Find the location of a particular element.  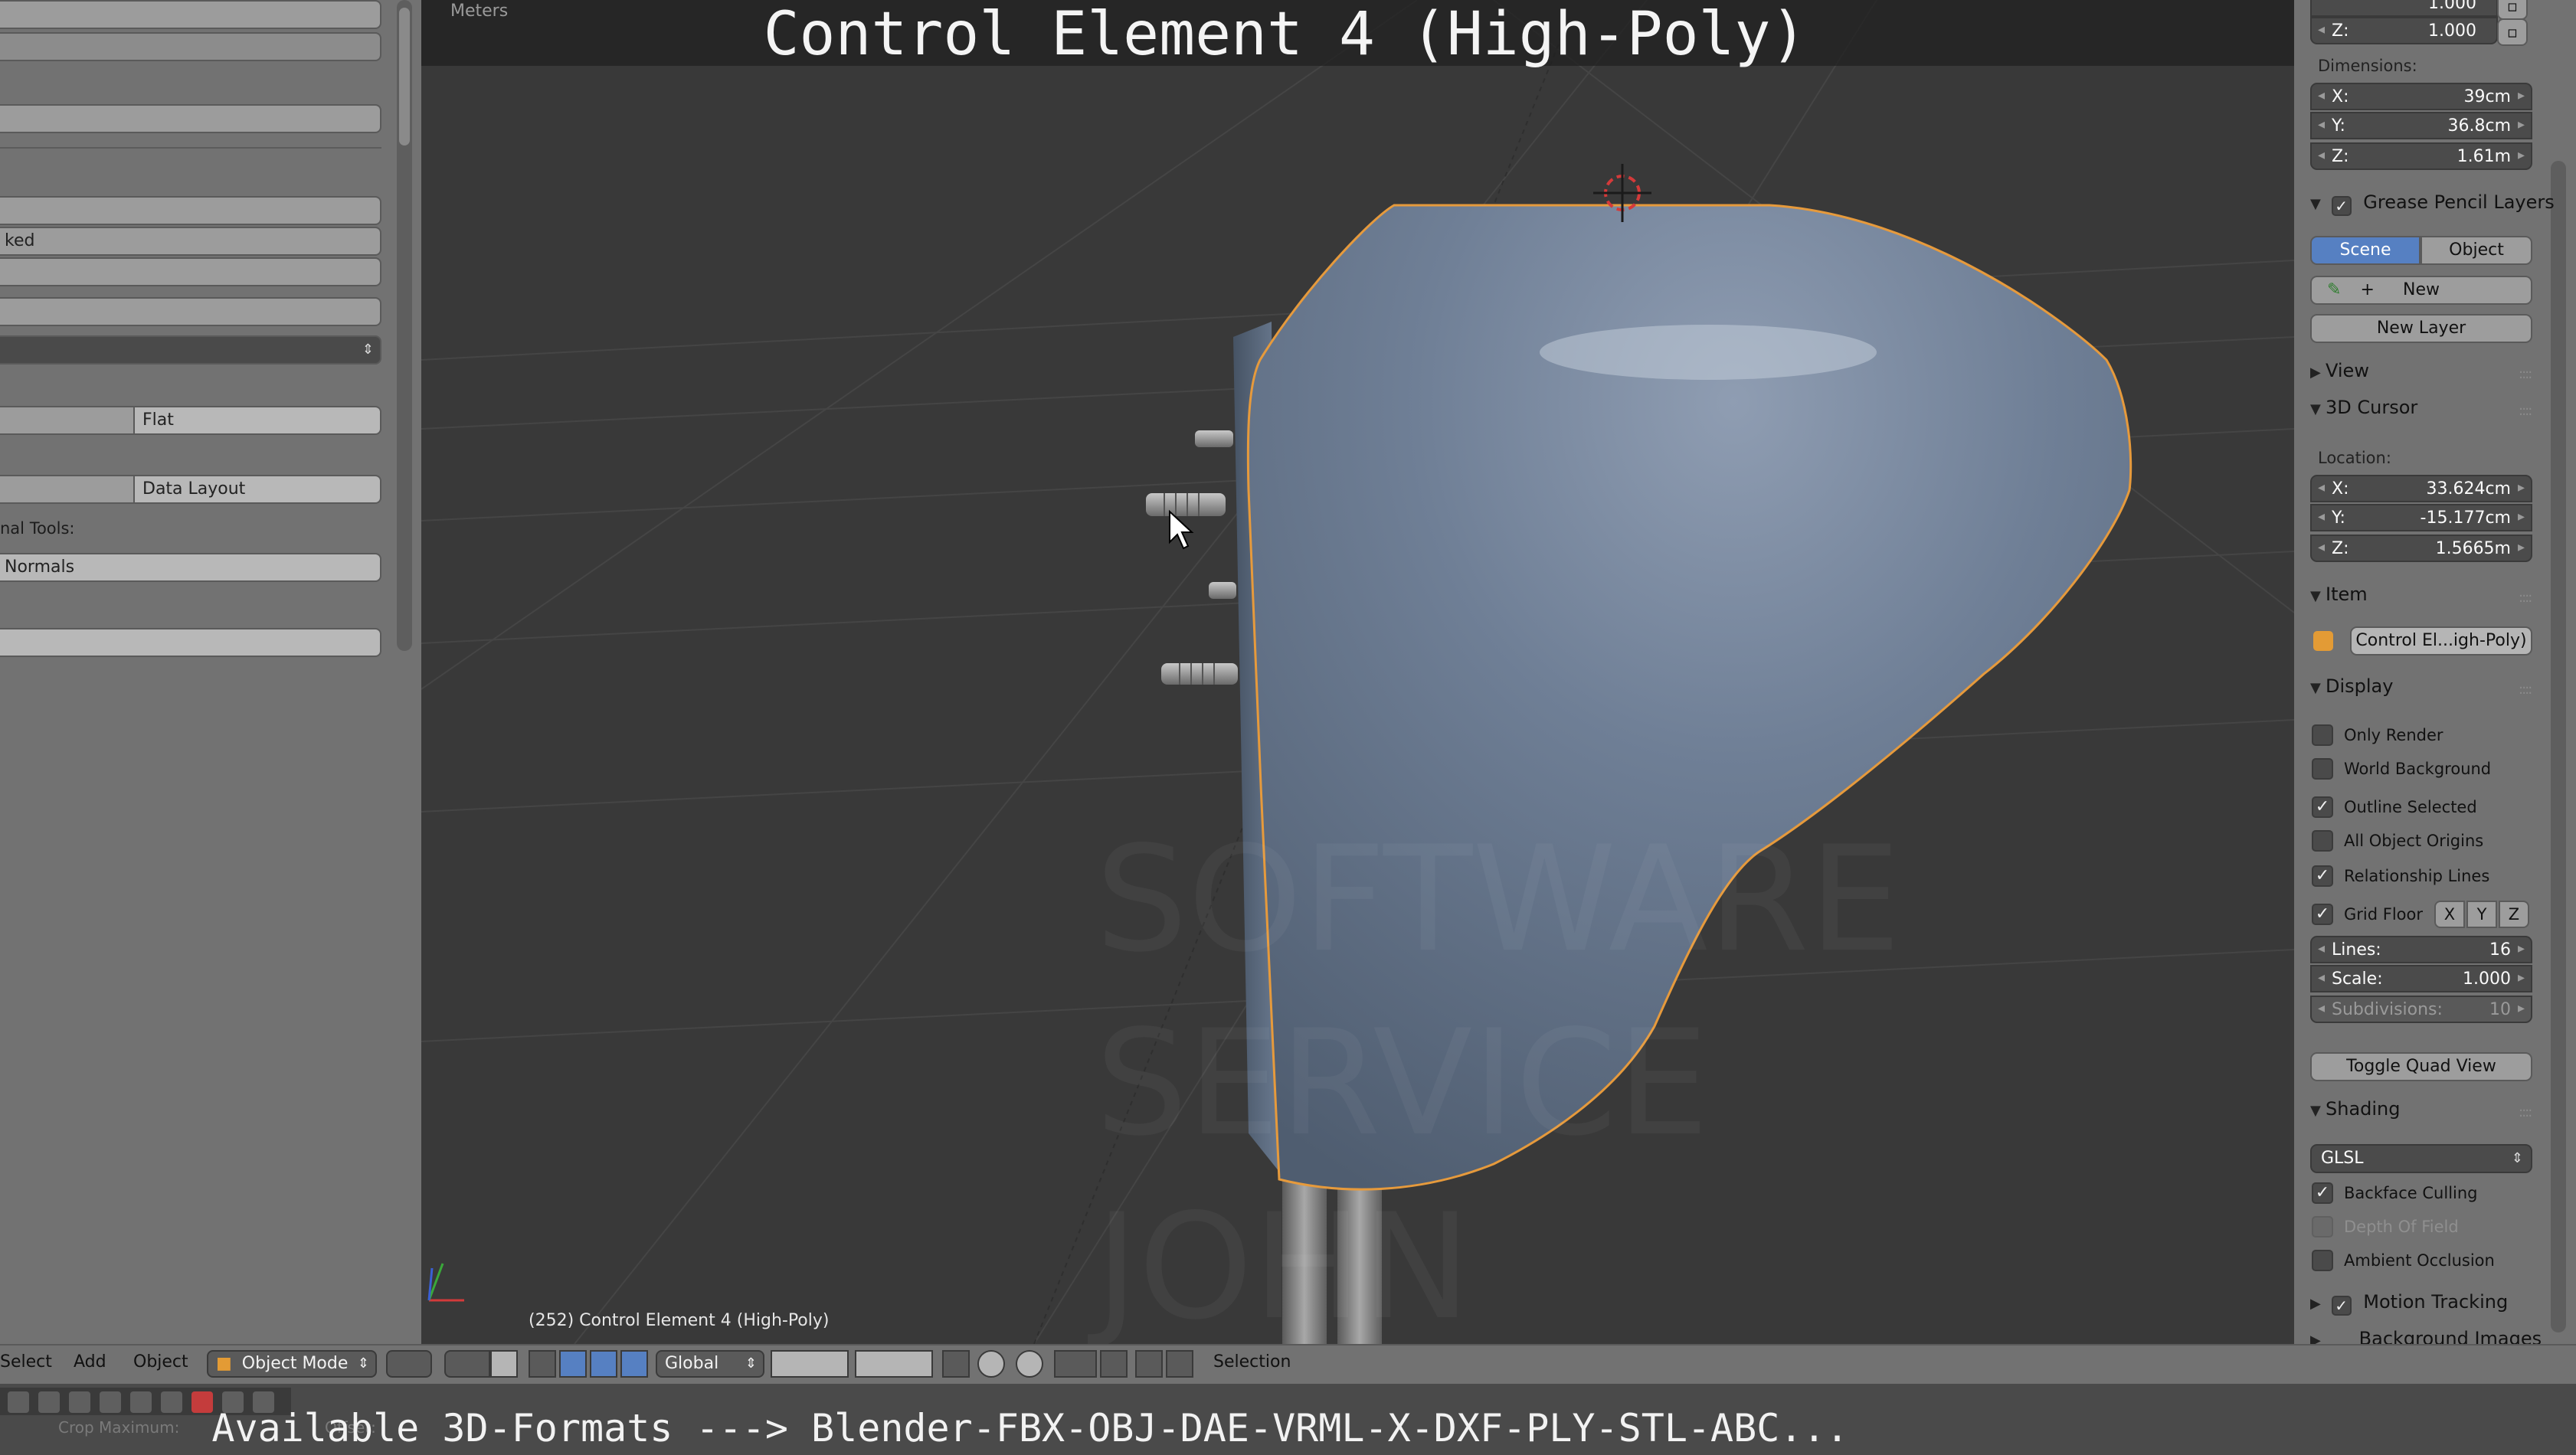

grease-pencil-new-button: ✎ + New is located at coordinates (2421, 291).